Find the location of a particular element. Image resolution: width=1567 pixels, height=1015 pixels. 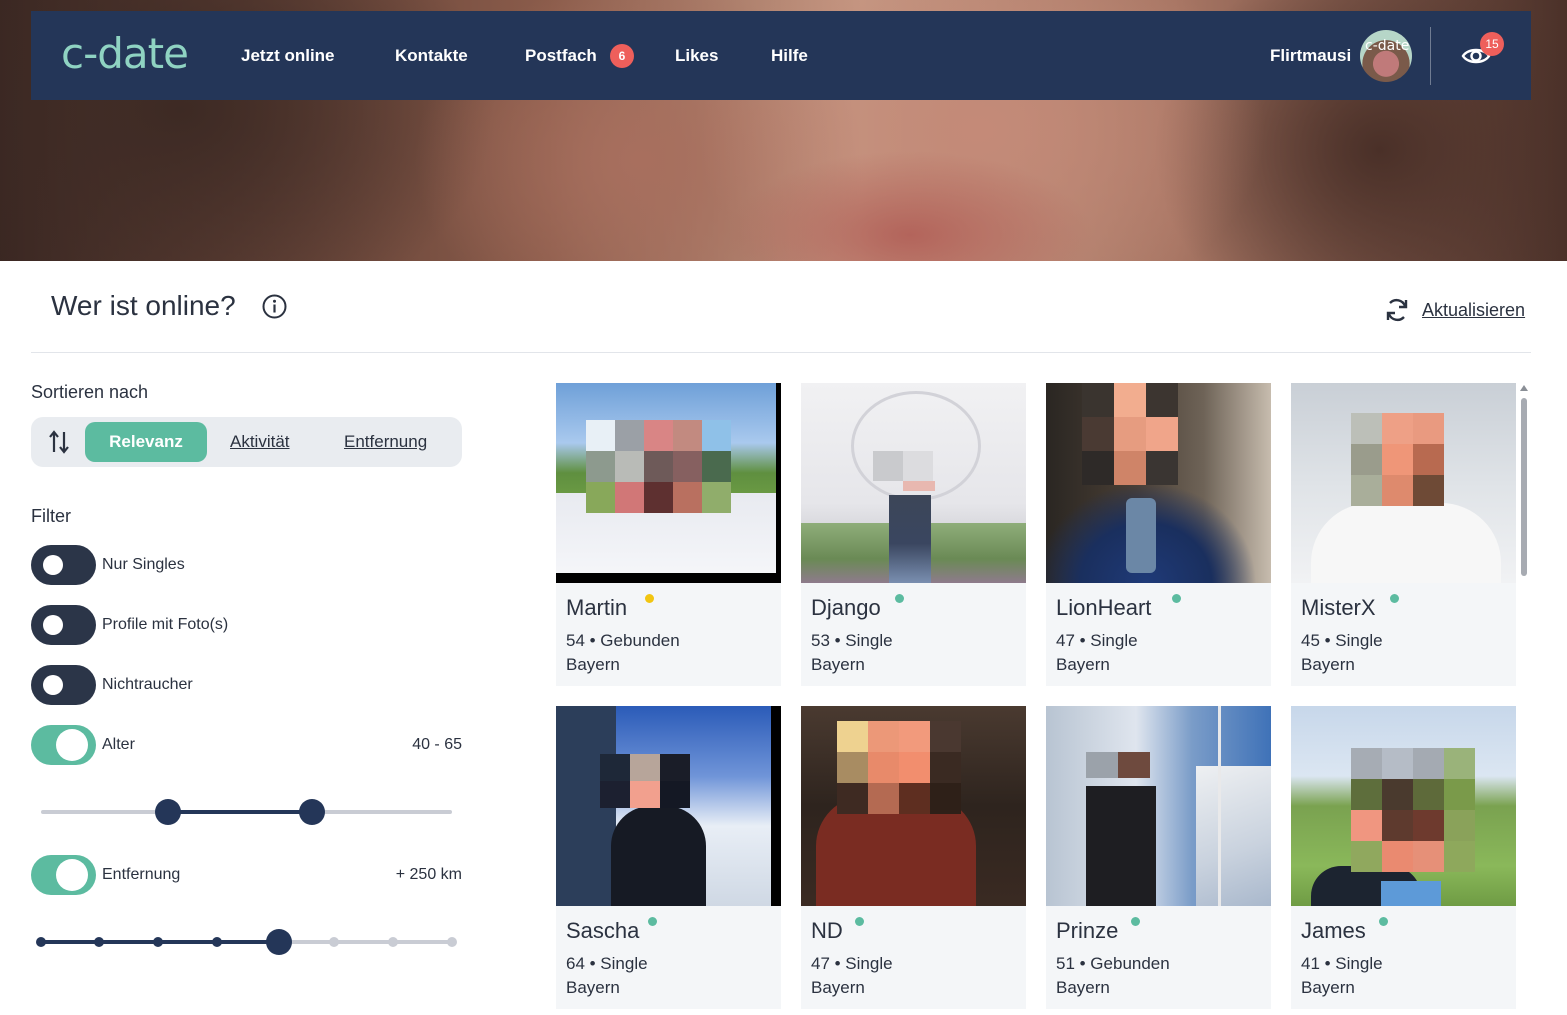

age-slider-max-handle is located at coordinates (312, 812).